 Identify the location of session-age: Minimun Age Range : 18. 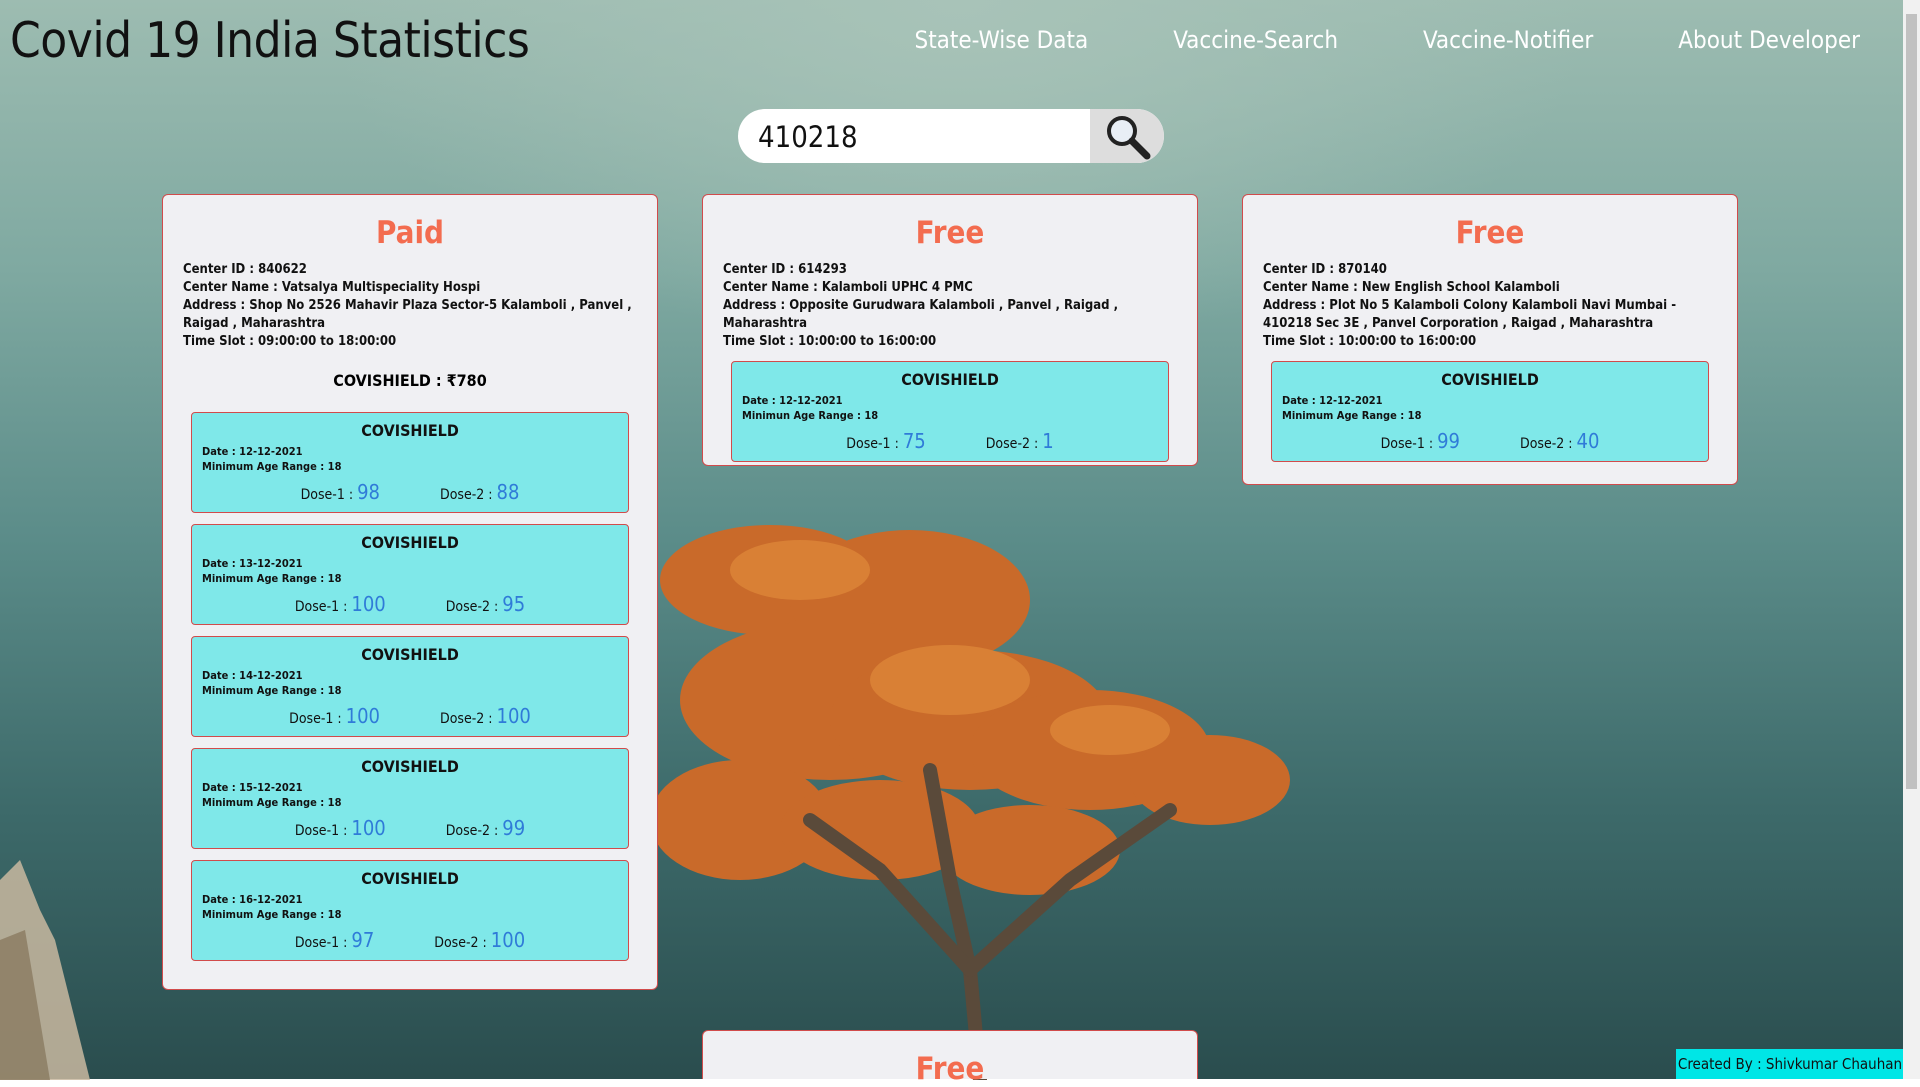
(810, 415).